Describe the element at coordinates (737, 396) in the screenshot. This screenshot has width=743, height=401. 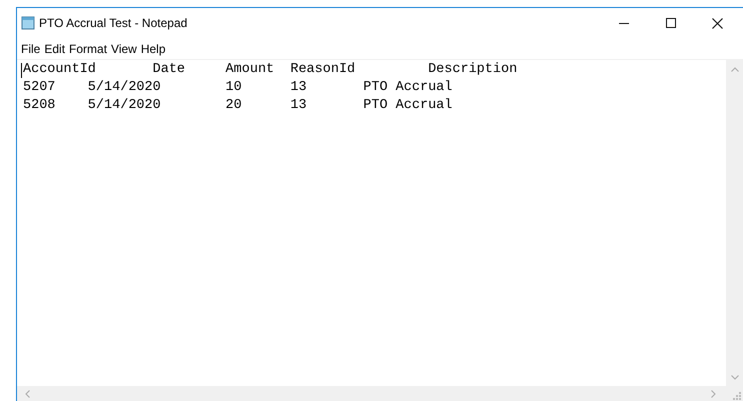
I see `resize-grip-icon` at that location.